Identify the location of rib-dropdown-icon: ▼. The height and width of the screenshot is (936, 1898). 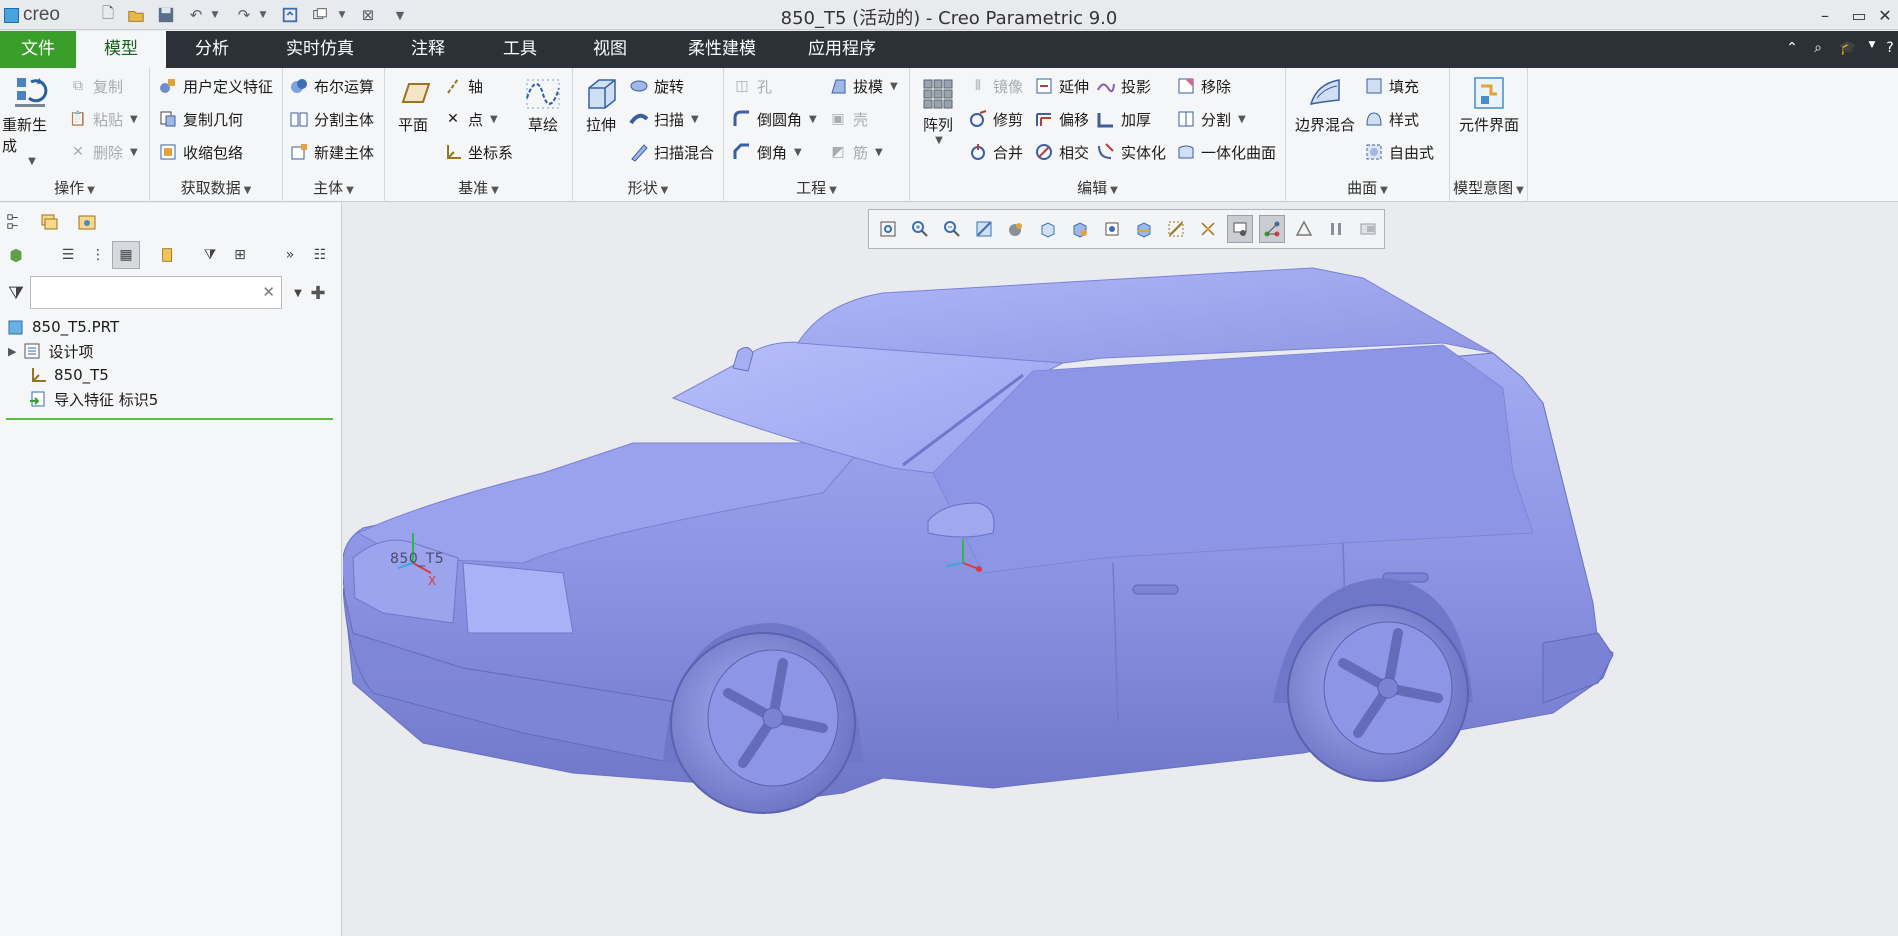
(879, 152).